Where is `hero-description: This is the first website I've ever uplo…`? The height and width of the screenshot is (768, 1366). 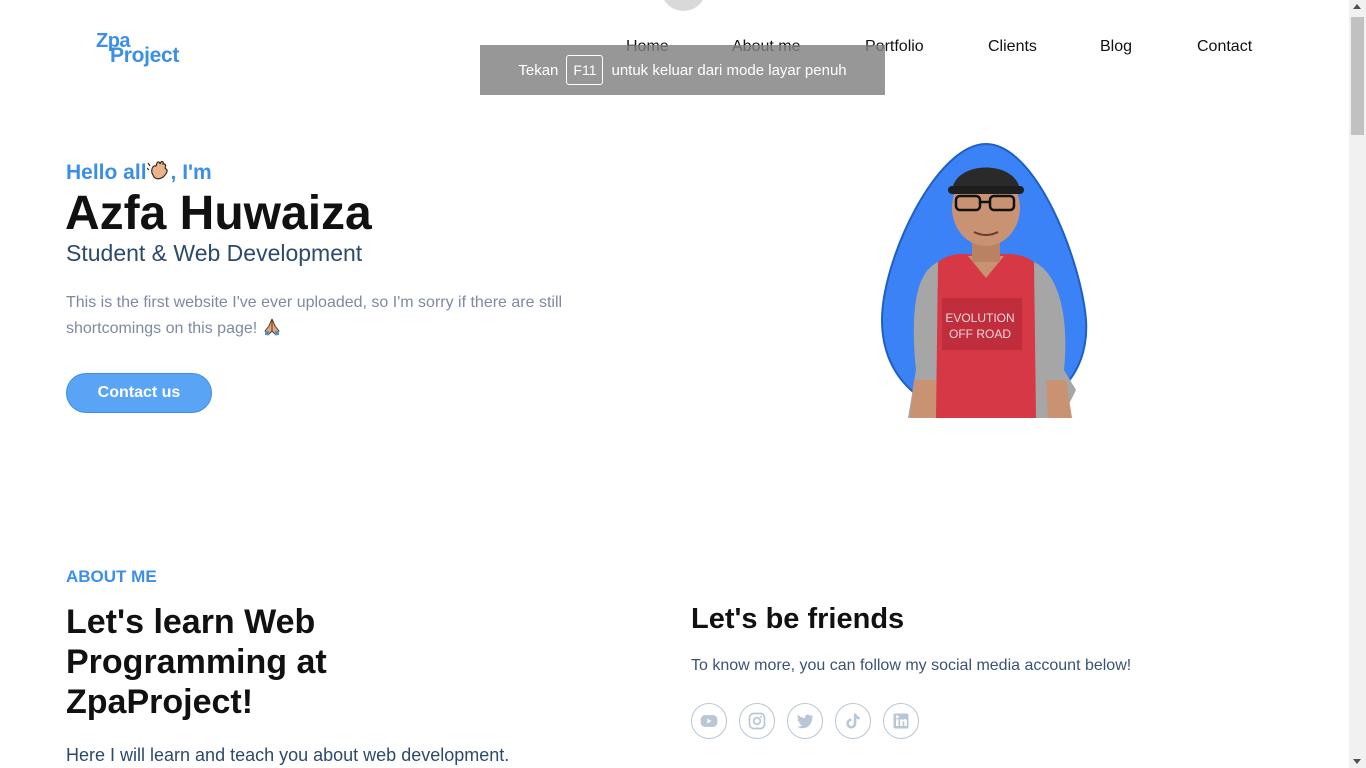 hero-description: This is the first website I've ever uplo… is located at coordinates (326, 316).